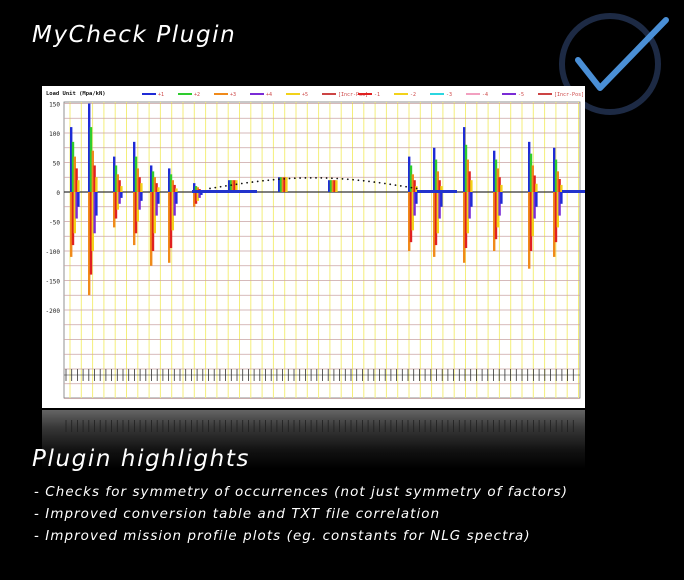  What do you see at coordinates (197, 95) in the screenshot?
I see `legend-label: +2` at bounding box center [197, 95].